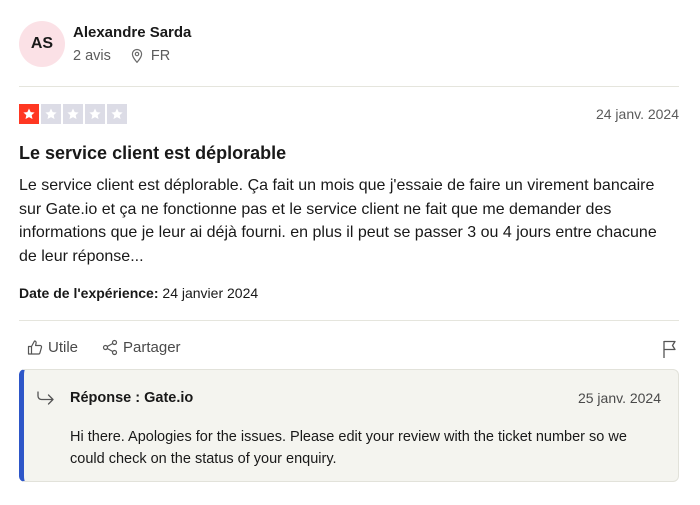  Describe the element at coordinates (160, 56) in the screenshot. I see `author-country: FR` at that location.